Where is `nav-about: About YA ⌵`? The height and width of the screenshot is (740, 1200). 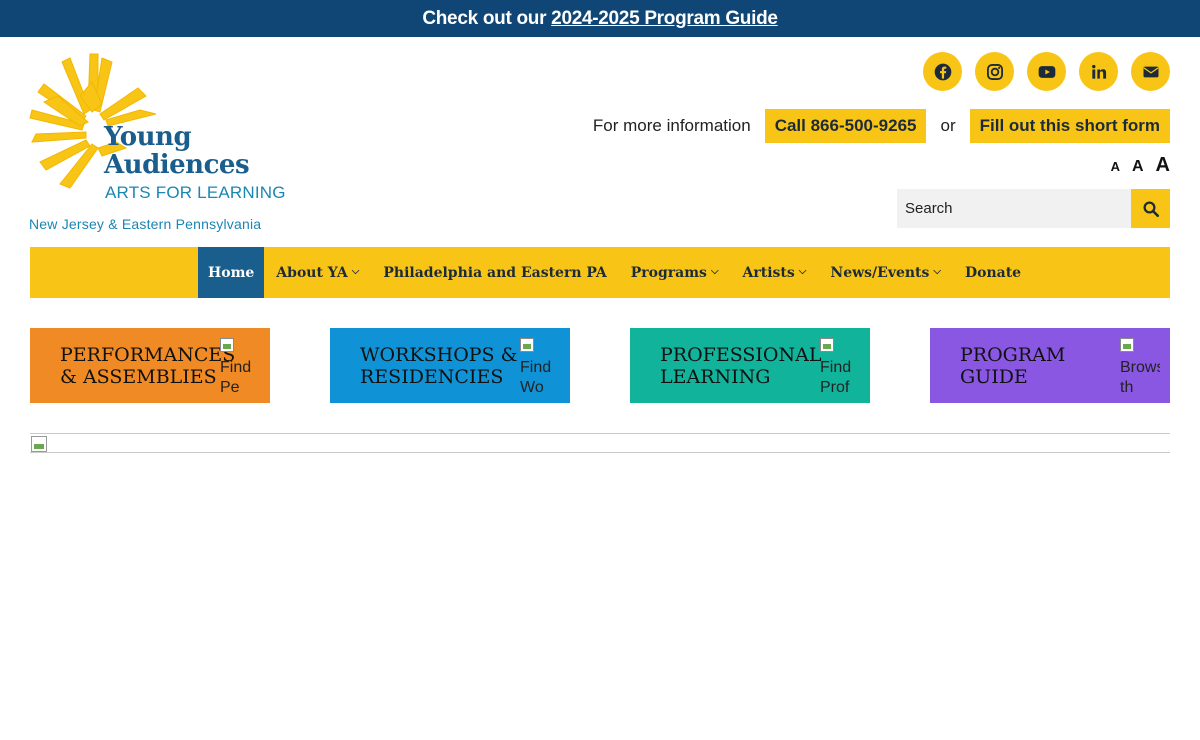 nav-about: About YA ⌵ is located at coordinates (317, 272).